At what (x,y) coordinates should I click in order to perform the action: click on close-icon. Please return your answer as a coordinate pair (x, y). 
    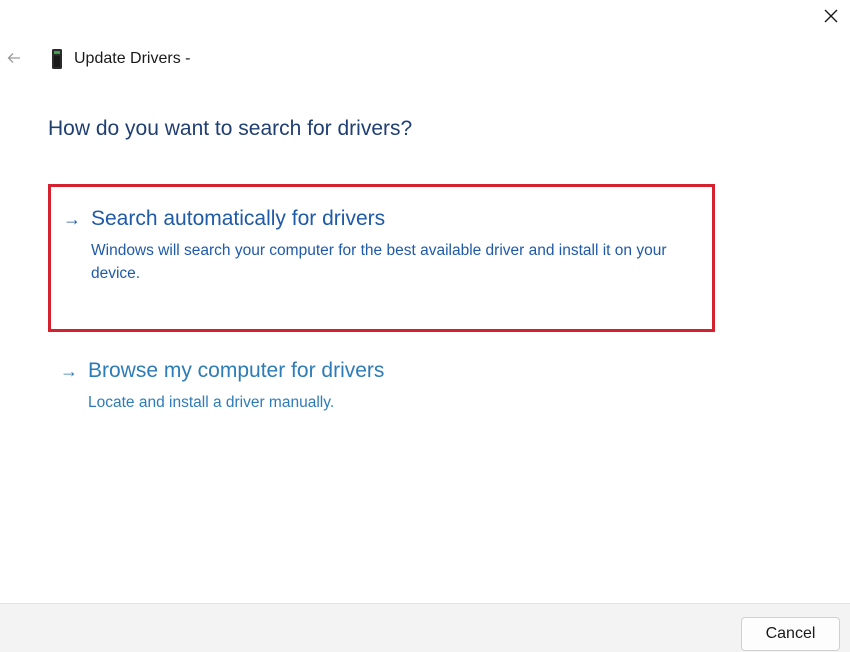
    Looking at the image, I should click on (831, 16).